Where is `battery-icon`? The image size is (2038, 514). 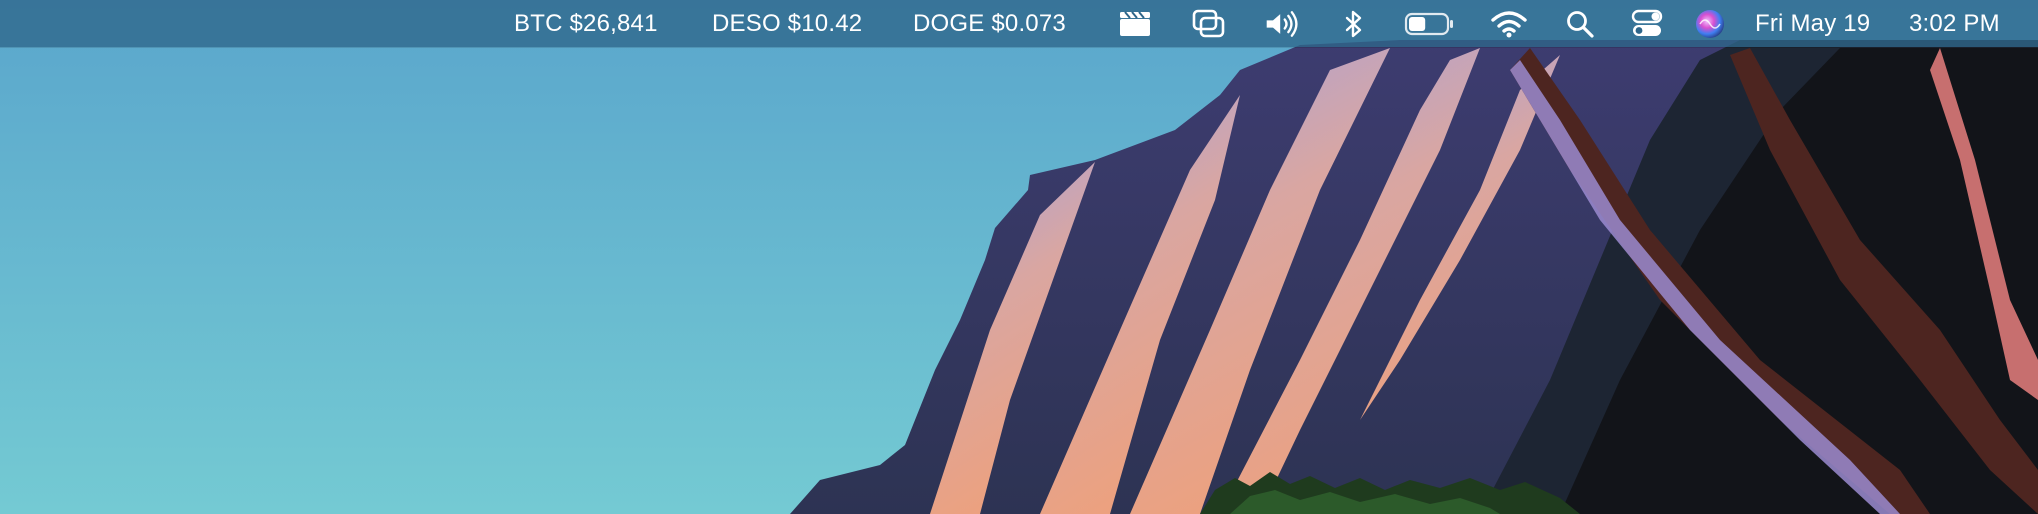
battery-icon is located at coordinates (1430, 24).